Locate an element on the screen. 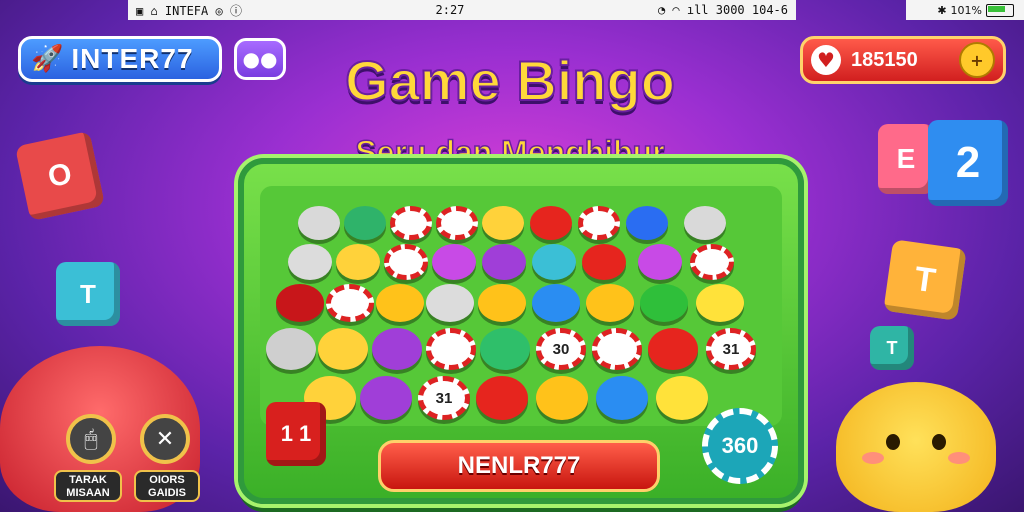  dice-right-small: T is located at coordinates (892, 348).